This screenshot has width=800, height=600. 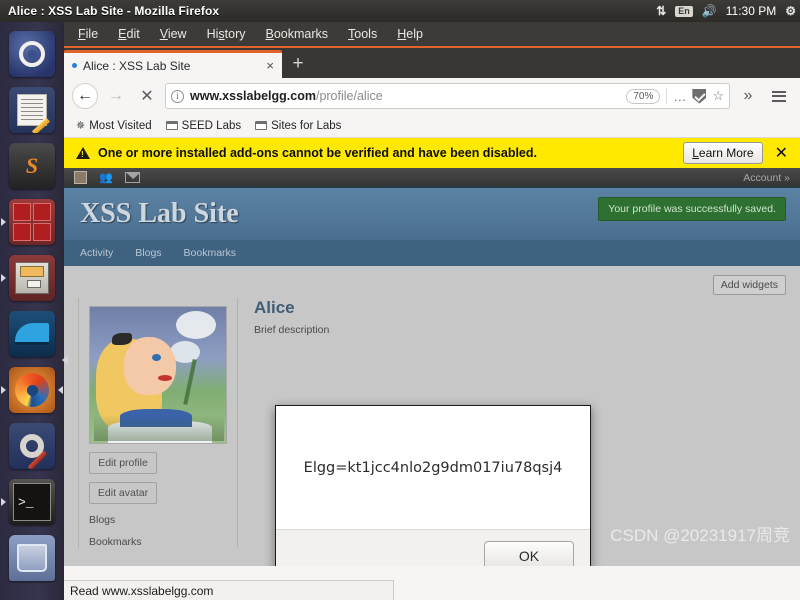 I want to click on power-gear-icon: ⚙, so click(x=790, y=11).